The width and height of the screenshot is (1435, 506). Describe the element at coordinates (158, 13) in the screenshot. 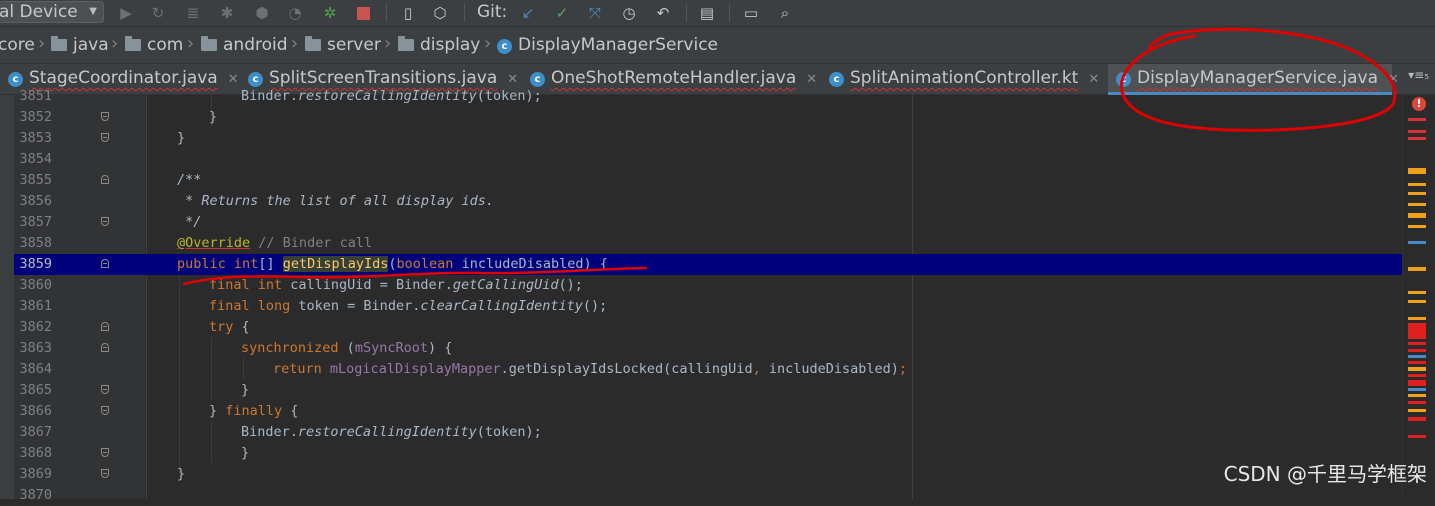

I see `restart-icon: ↻` at that location.